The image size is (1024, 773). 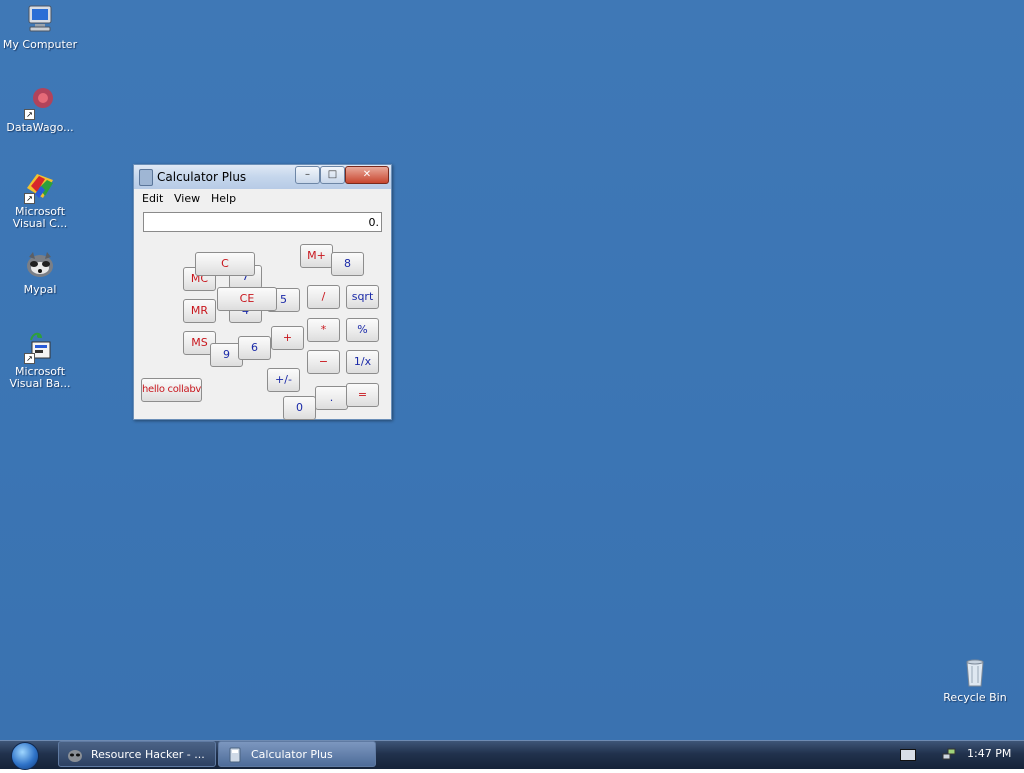 I want to click on taskbar-button-label: Calculator Plus, so click(x=292, y=754).